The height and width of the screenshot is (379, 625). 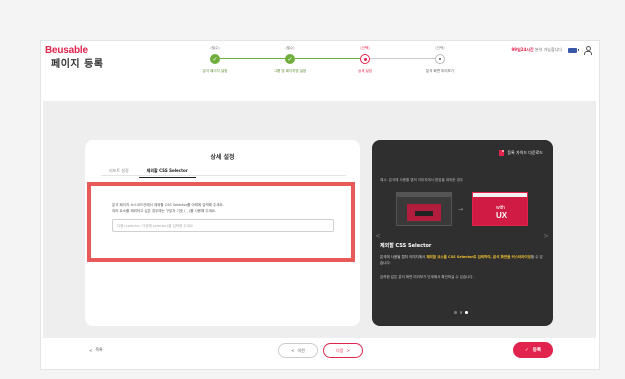 I want to click on pdf-icon, so click(x=502, y=153).